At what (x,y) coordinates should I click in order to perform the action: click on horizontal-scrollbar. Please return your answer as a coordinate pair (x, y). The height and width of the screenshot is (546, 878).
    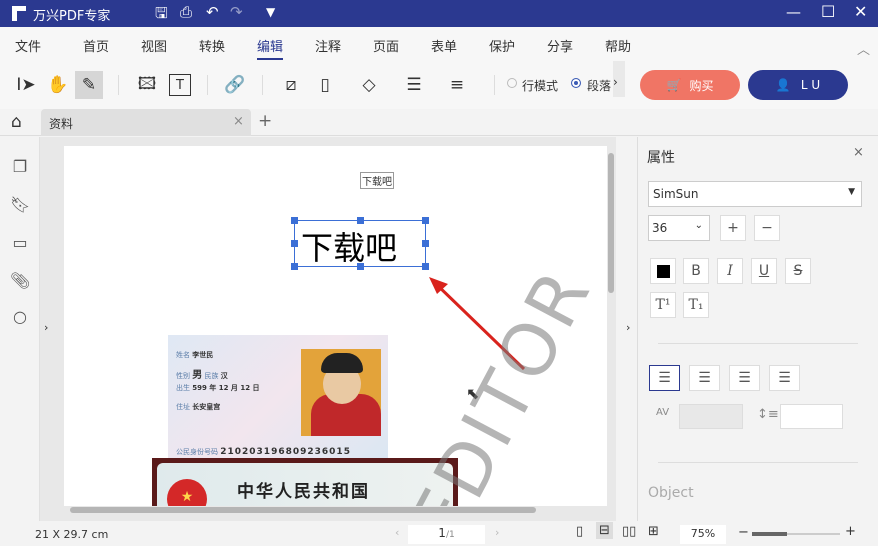
    Looking at the image, I should click on (303, 510).